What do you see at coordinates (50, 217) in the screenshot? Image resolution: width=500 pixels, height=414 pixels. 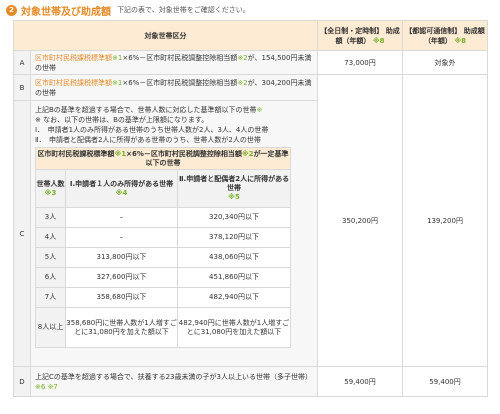 I see `inner-row-count: 3人` at bounding box center [50, 217].